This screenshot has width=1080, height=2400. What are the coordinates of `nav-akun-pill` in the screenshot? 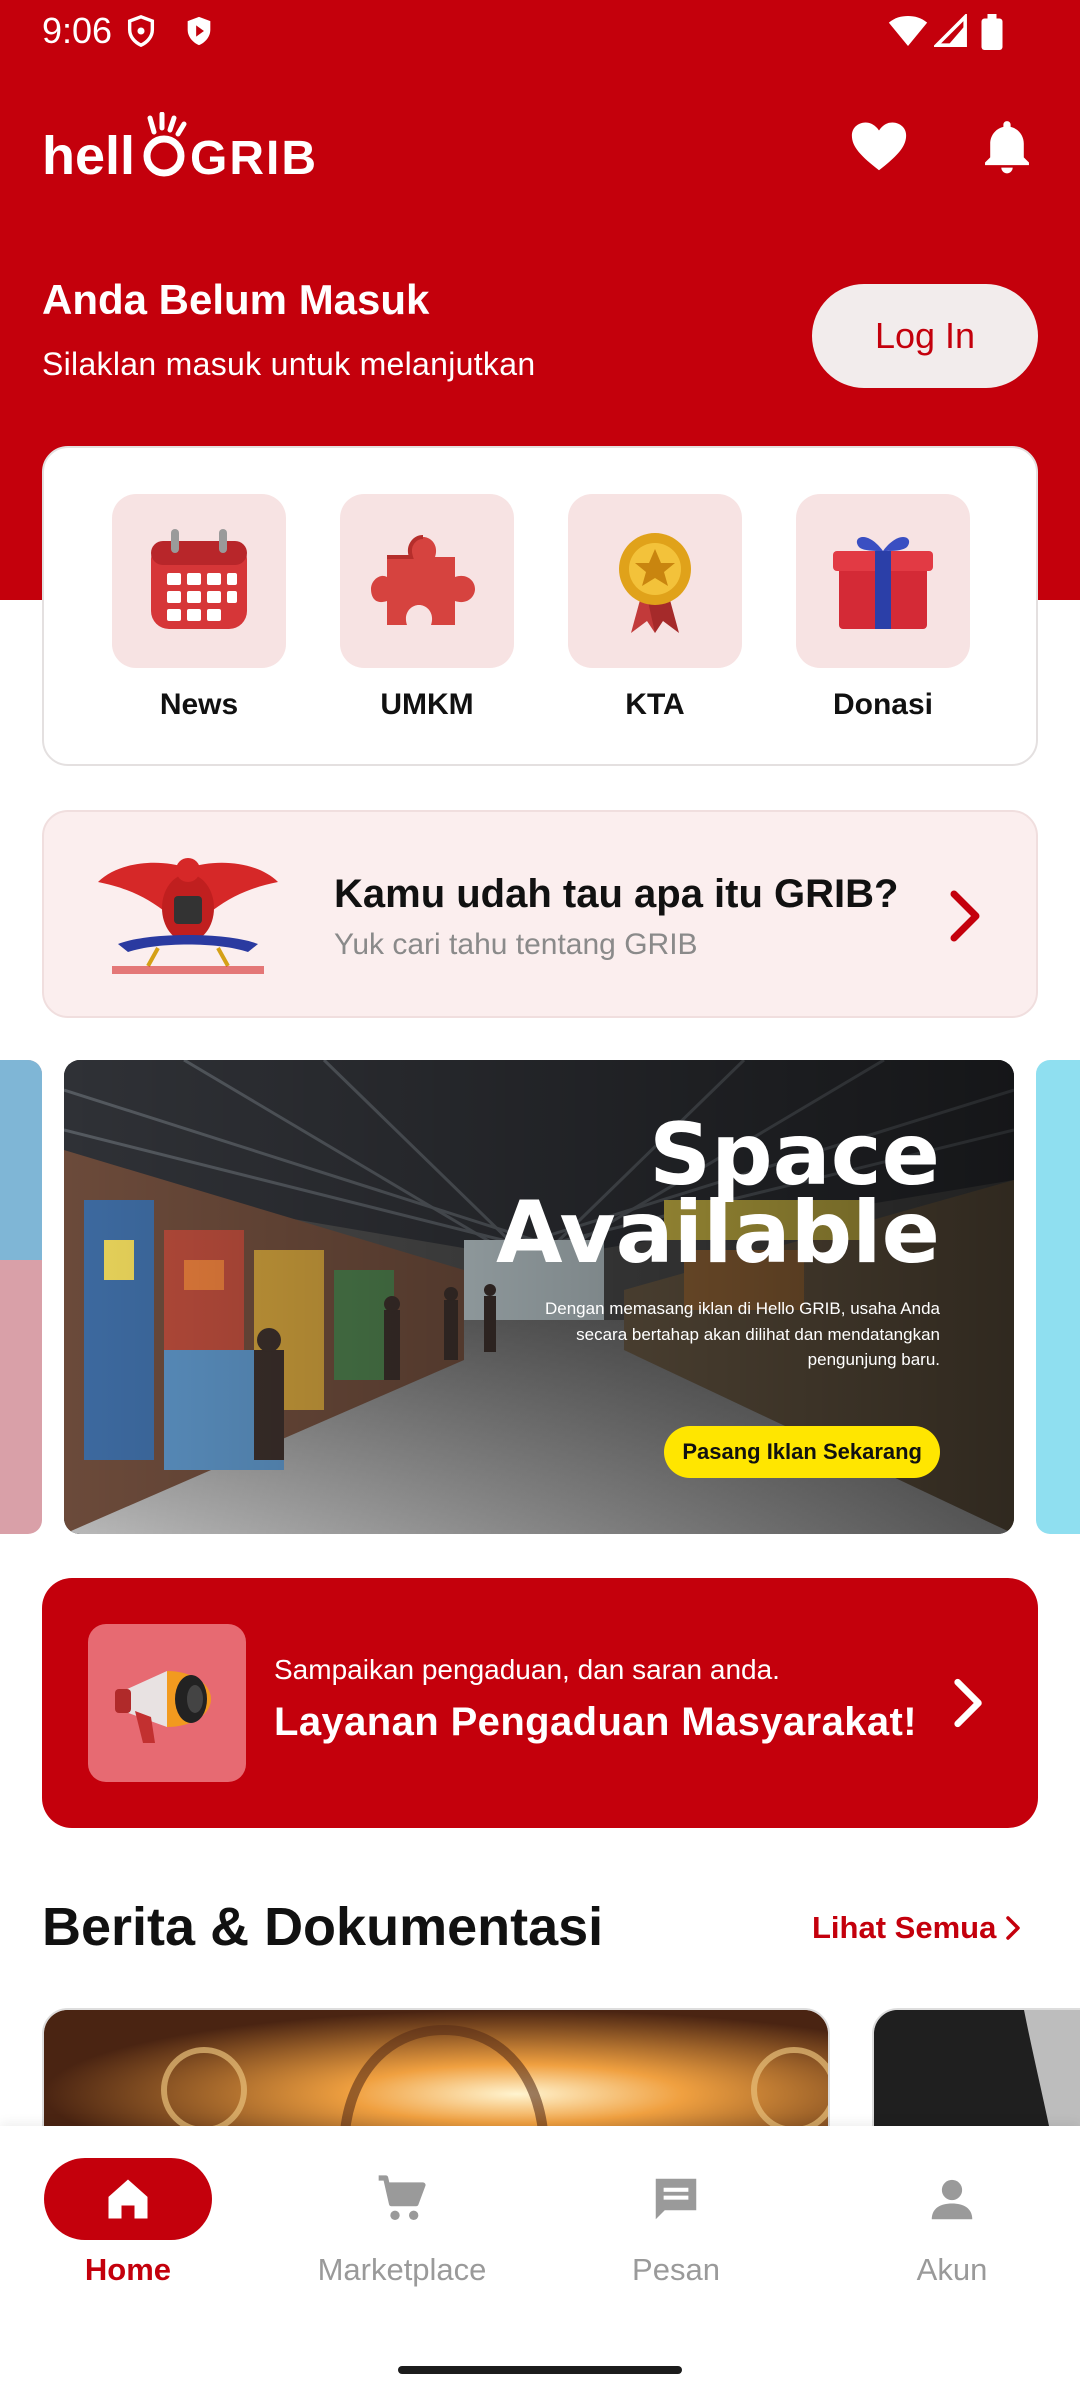 It's located at (952, 2199).